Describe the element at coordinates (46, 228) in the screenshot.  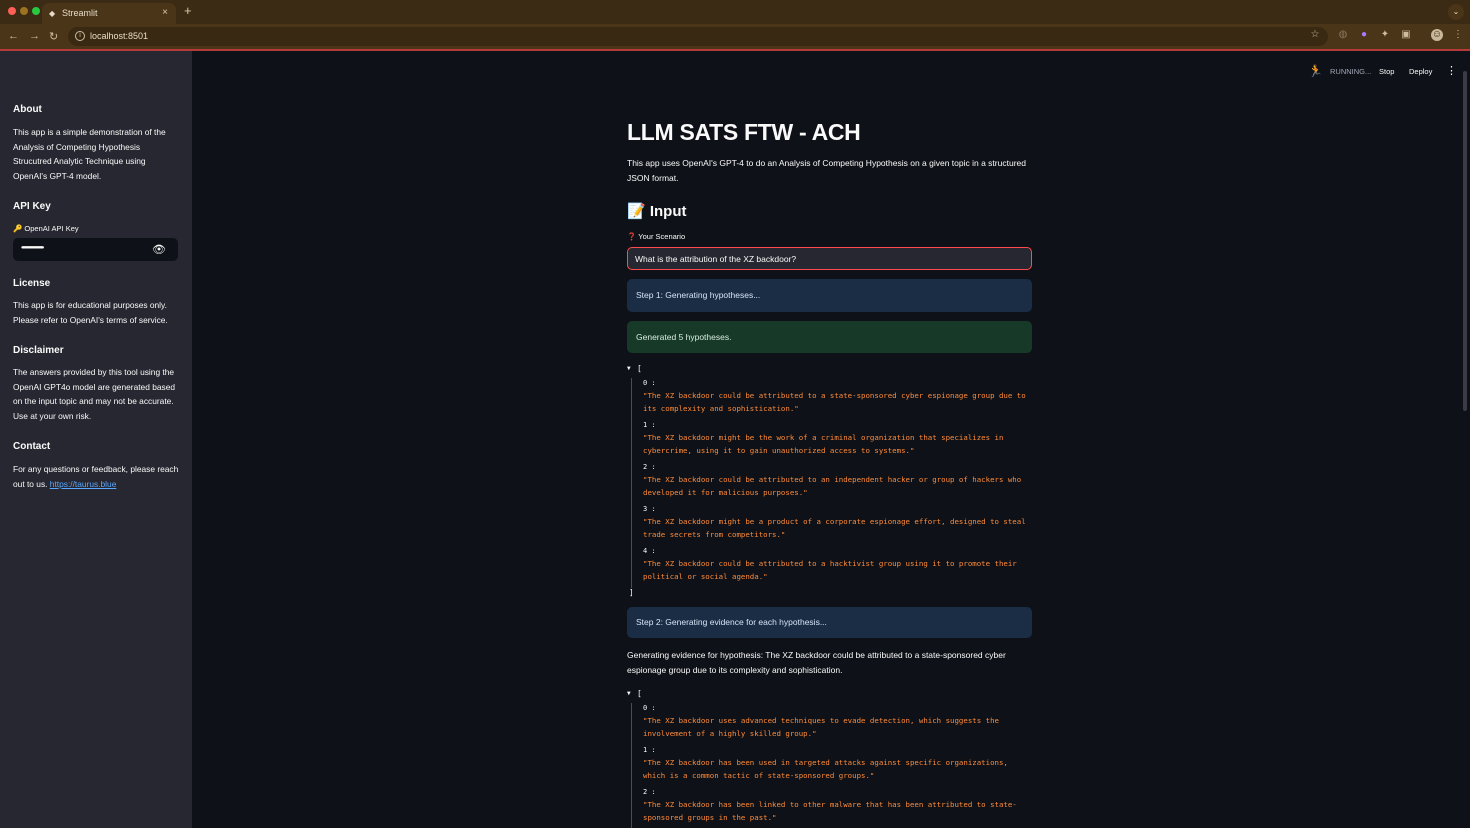
I see `api-key-label: 🔑 OpenAI API Key` at that location.